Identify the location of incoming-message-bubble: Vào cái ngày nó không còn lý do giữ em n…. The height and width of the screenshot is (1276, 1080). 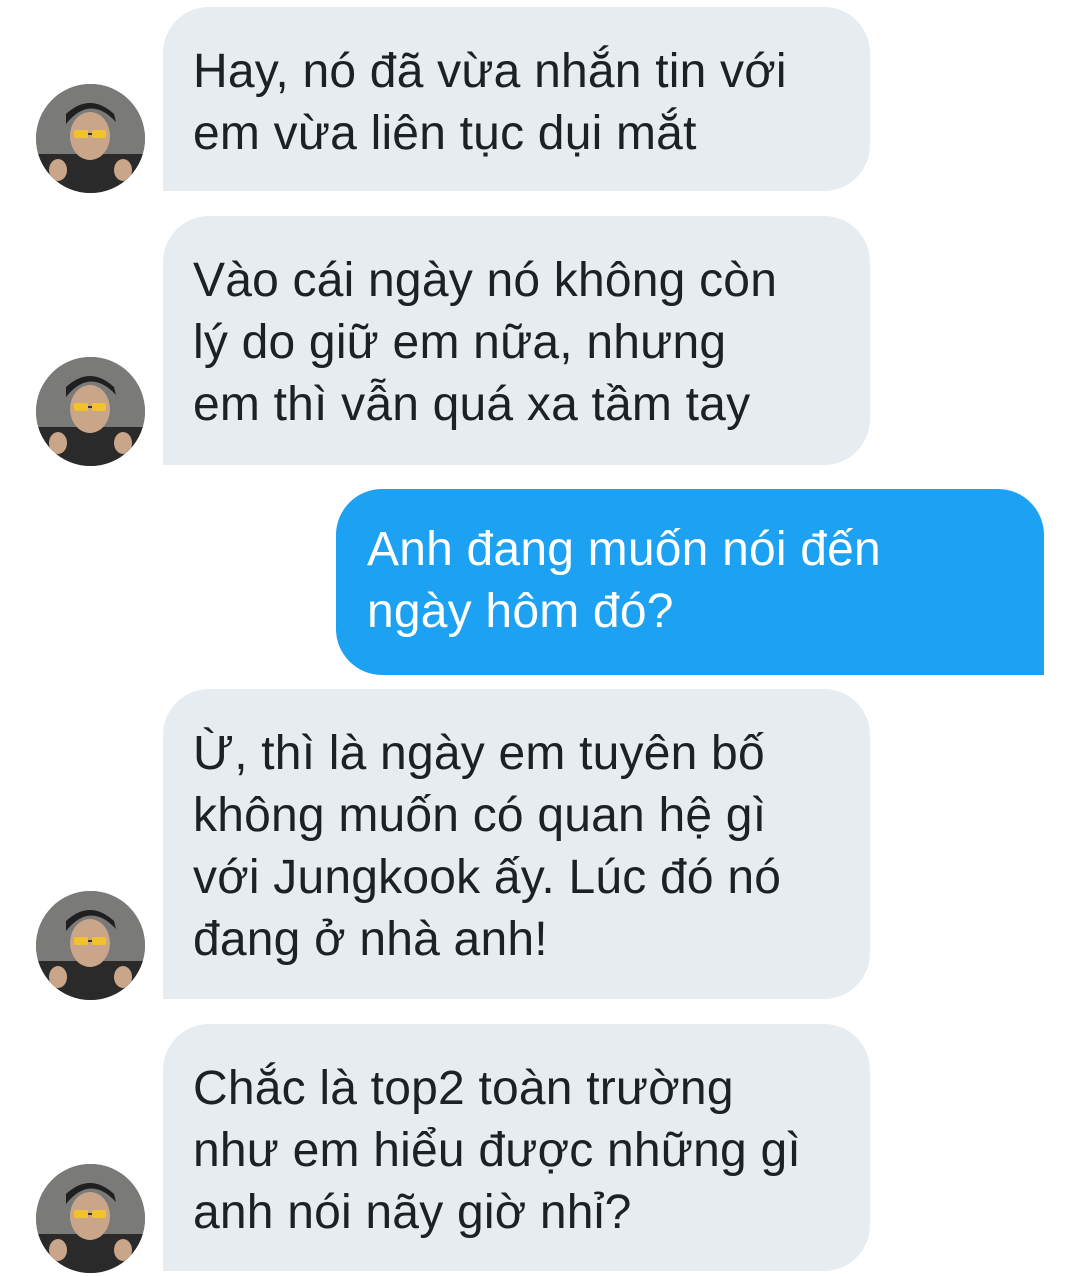
(516, 340).